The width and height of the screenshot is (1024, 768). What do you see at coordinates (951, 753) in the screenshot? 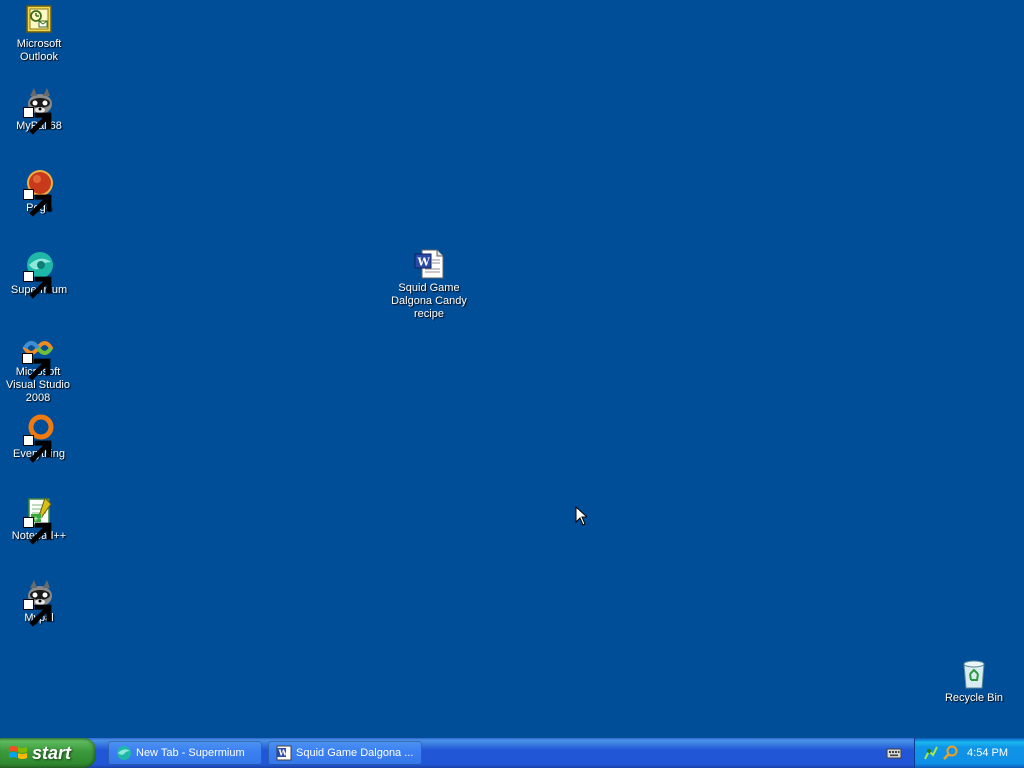
I see `search-icon` at bounding box center [951, 753].